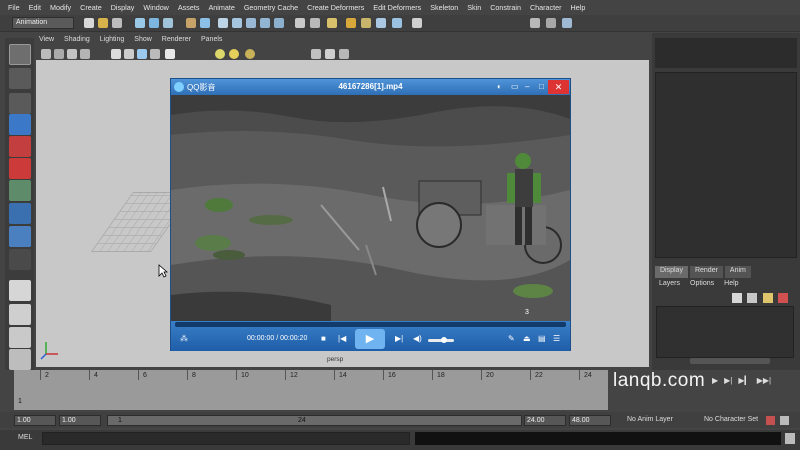 The image size is (800, 450). What do you see at coordinates (251, 23) in the screenshot?
I see `snap-point-icon` at bounding box center [251, 23].